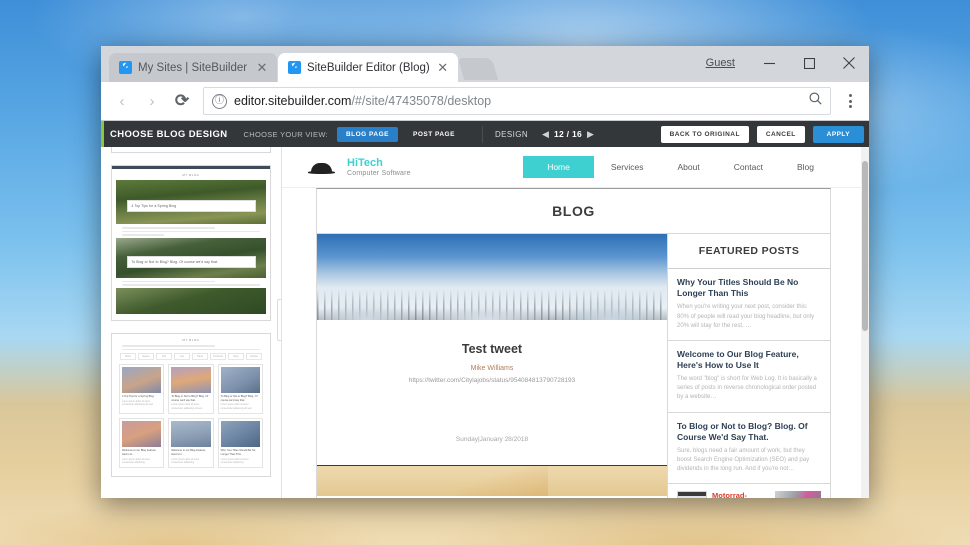  I want to click on view-option-post-page: POST PAGE, so click(434, 134).